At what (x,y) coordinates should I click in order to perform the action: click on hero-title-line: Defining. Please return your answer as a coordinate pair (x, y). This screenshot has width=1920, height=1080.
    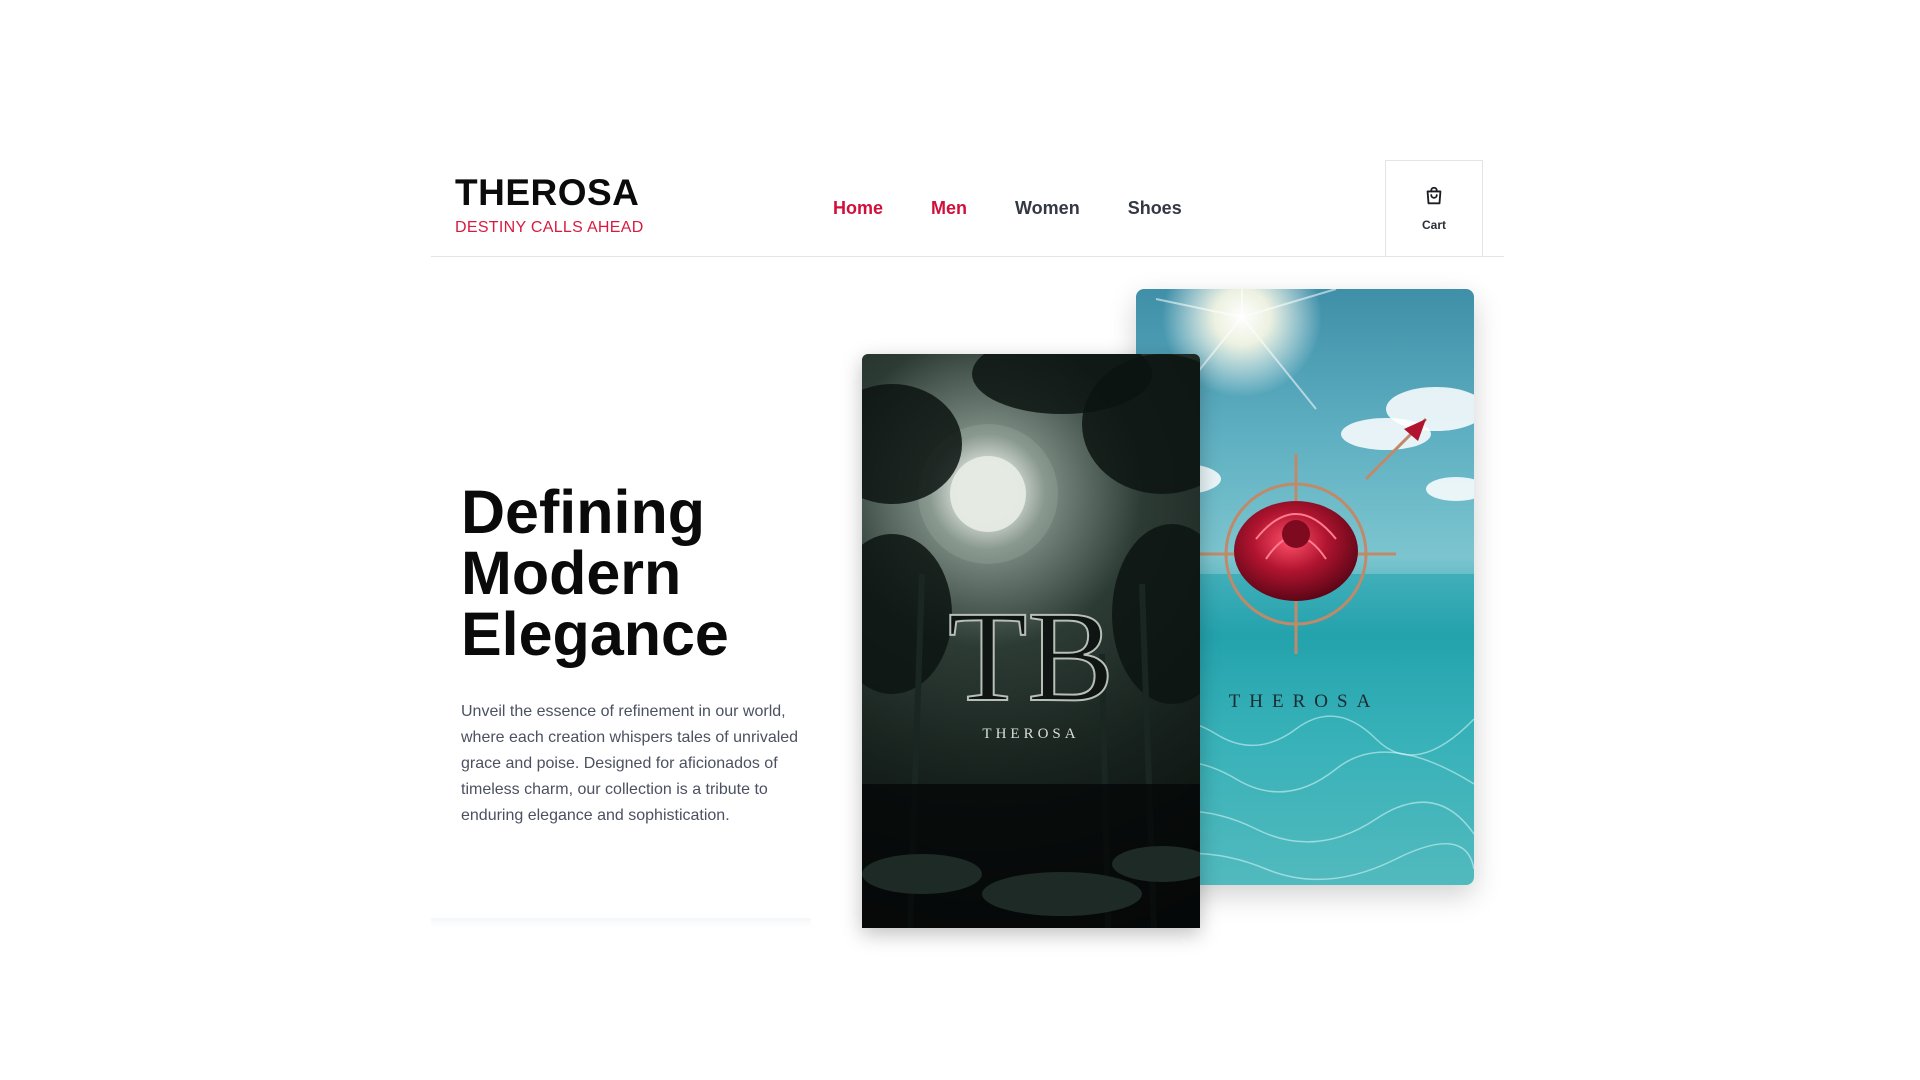
    Looking at the image, I should click on (583, 512).